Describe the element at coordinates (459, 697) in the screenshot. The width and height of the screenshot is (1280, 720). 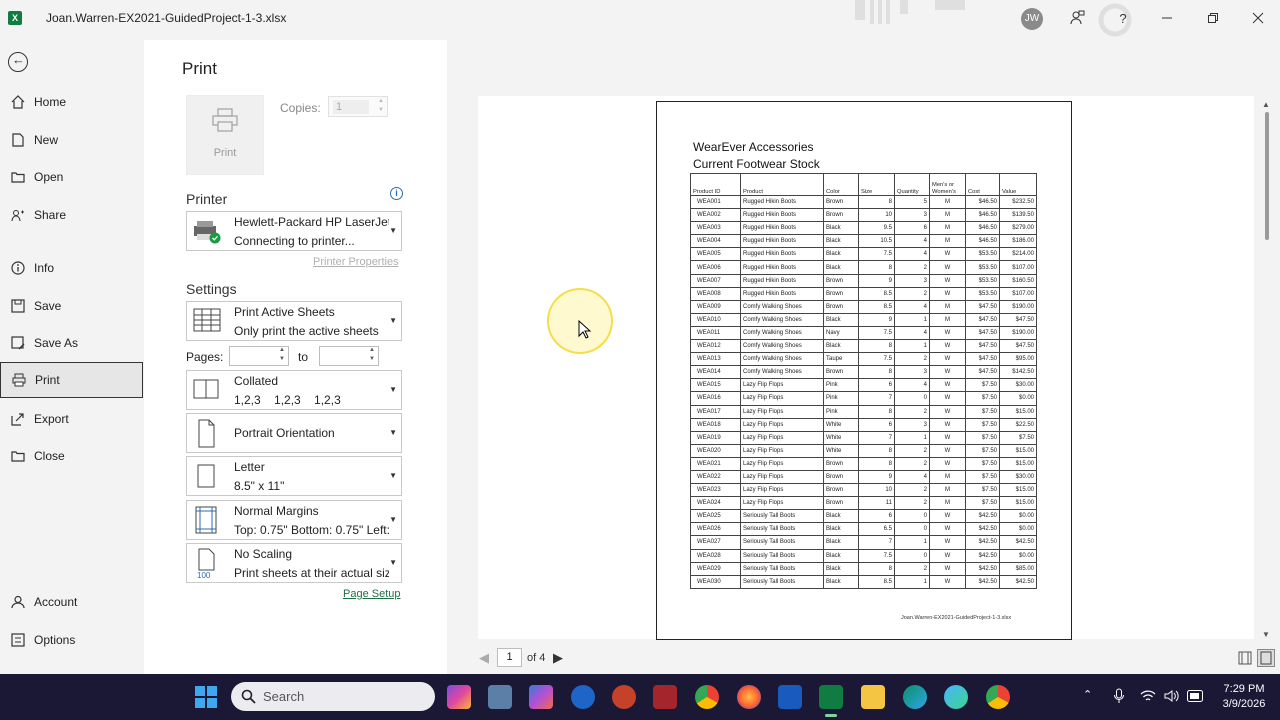
I see `copilot-icon` at that location.